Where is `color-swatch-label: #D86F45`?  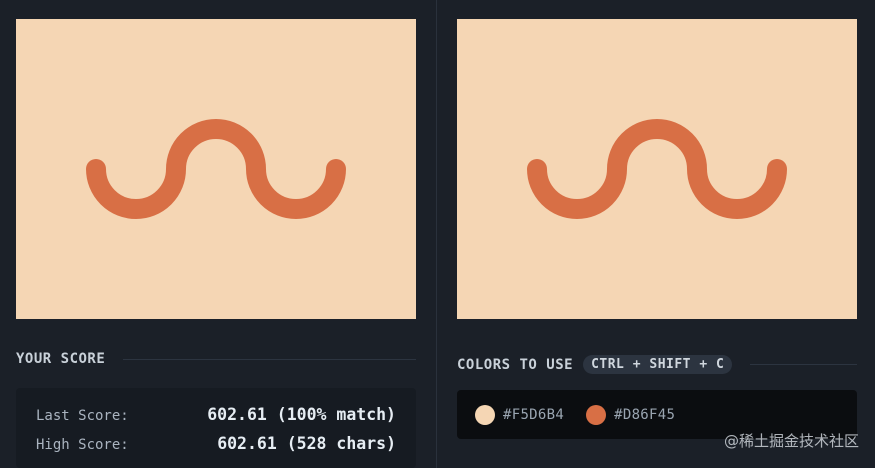 color-swatch-label: #D86F45 is located at coordinates (645, 414).